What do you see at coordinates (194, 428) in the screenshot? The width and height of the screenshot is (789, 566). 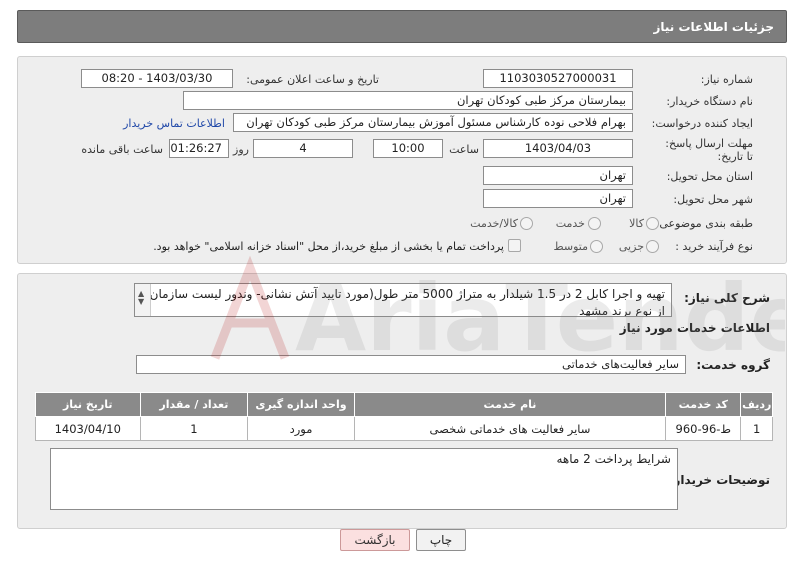 I see `cell-qty: 1` at bounding box center [194, 428].